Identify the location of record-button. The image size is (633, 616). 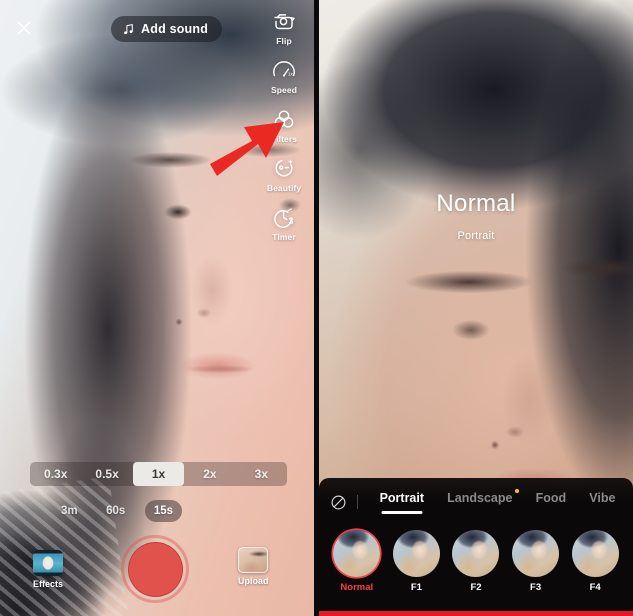
(155, 569).